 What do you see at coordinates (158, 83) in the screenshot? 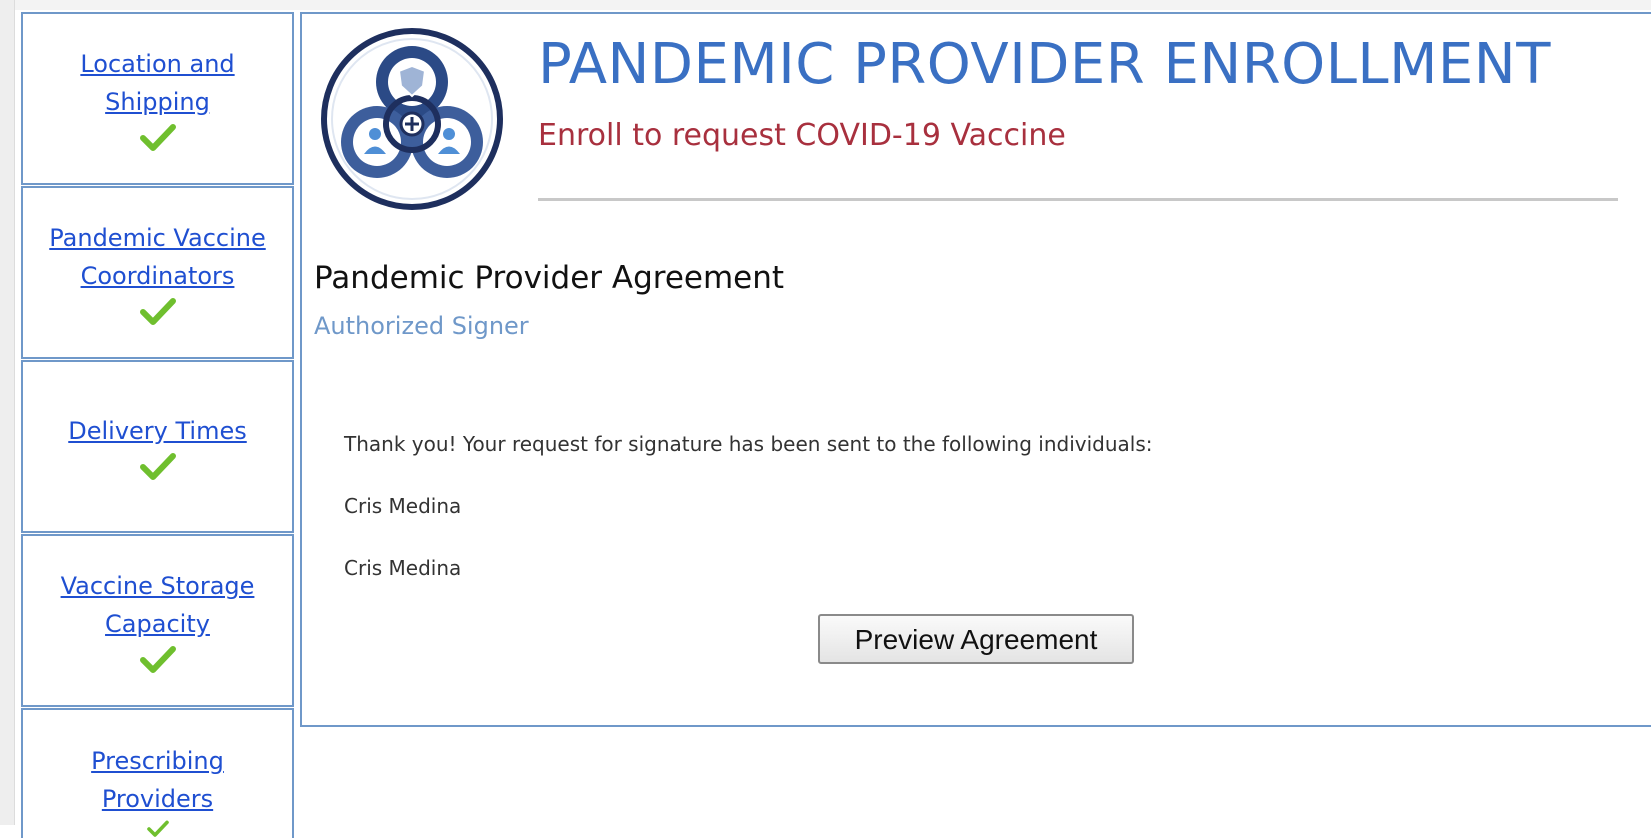
I see `sidebar-link-location-and-shipping: Location and Shipping` at bounding box center [158, 83].